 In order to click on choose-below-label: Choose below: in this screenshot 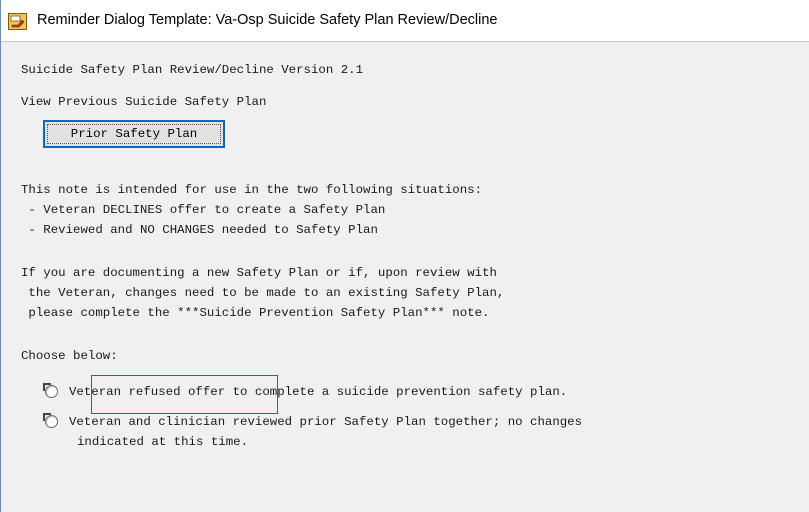, I will do `click(69, 356)`.